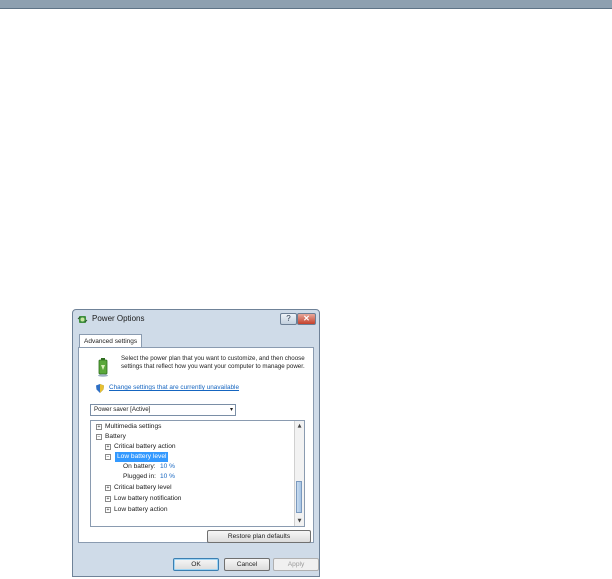 The height and width of the screenshot is (579, 612). Describe the element at coordinates (100, 388) in the screenshot. I see `shield-icon` at that location.